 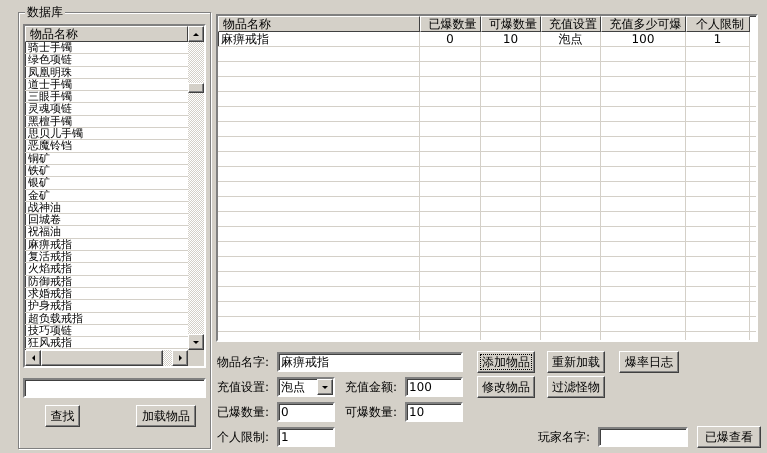 I want to click on up-arrow-icon, so click(x=196, y=34).